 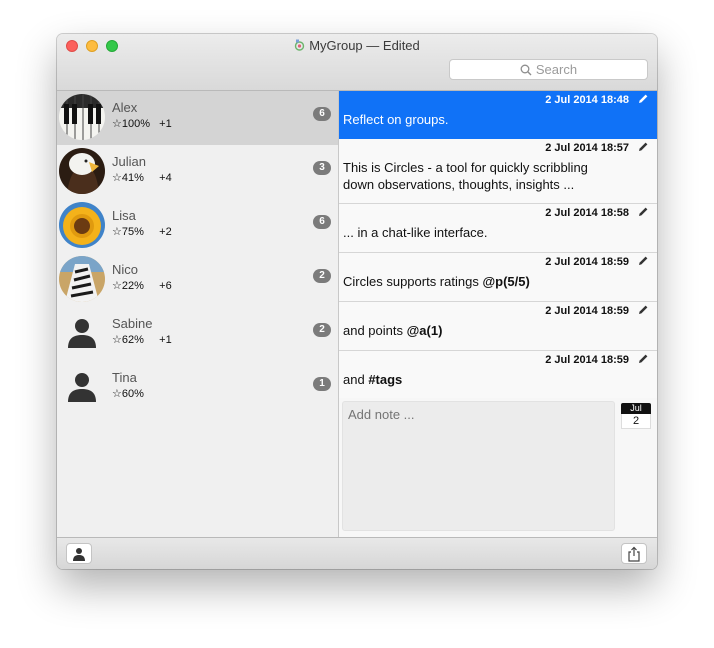 What do you see at coordinates (587, 100) in the screenshot?
I see `message-timestamp: 2 Jul 2014 18:48` at bounding box center [587, 100].